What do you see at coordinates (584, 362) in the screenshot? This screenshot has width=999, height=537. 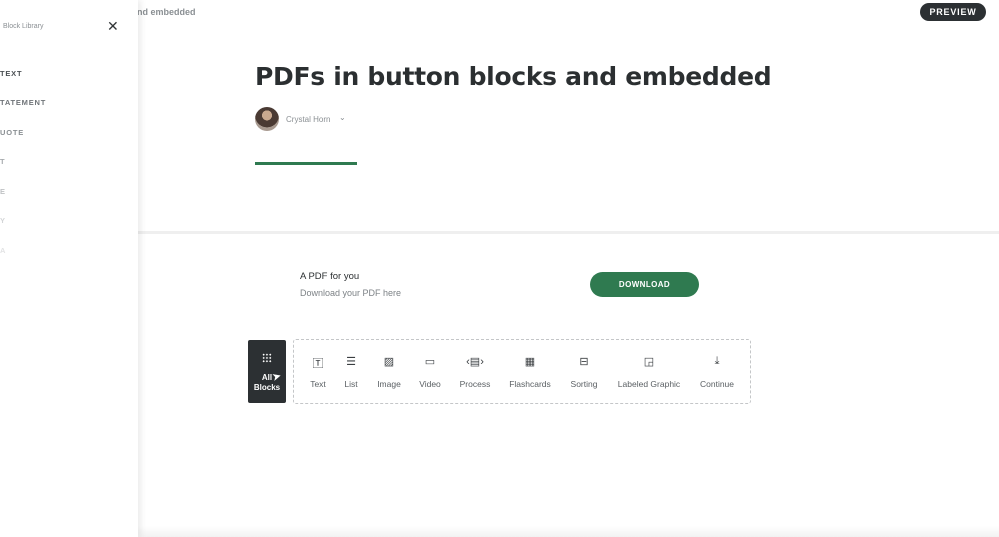 I see `sorting-icon: ⊟` at bounding box center [584, 362].